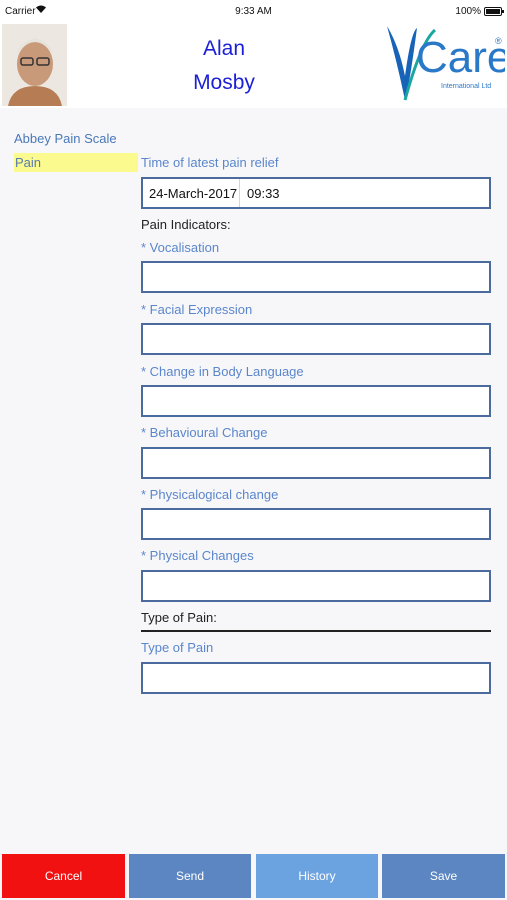  Describe the element at coordinates (186, 224) in the screenshot. I see `pain-indicators-heading: Pain Indicators:` at that location.